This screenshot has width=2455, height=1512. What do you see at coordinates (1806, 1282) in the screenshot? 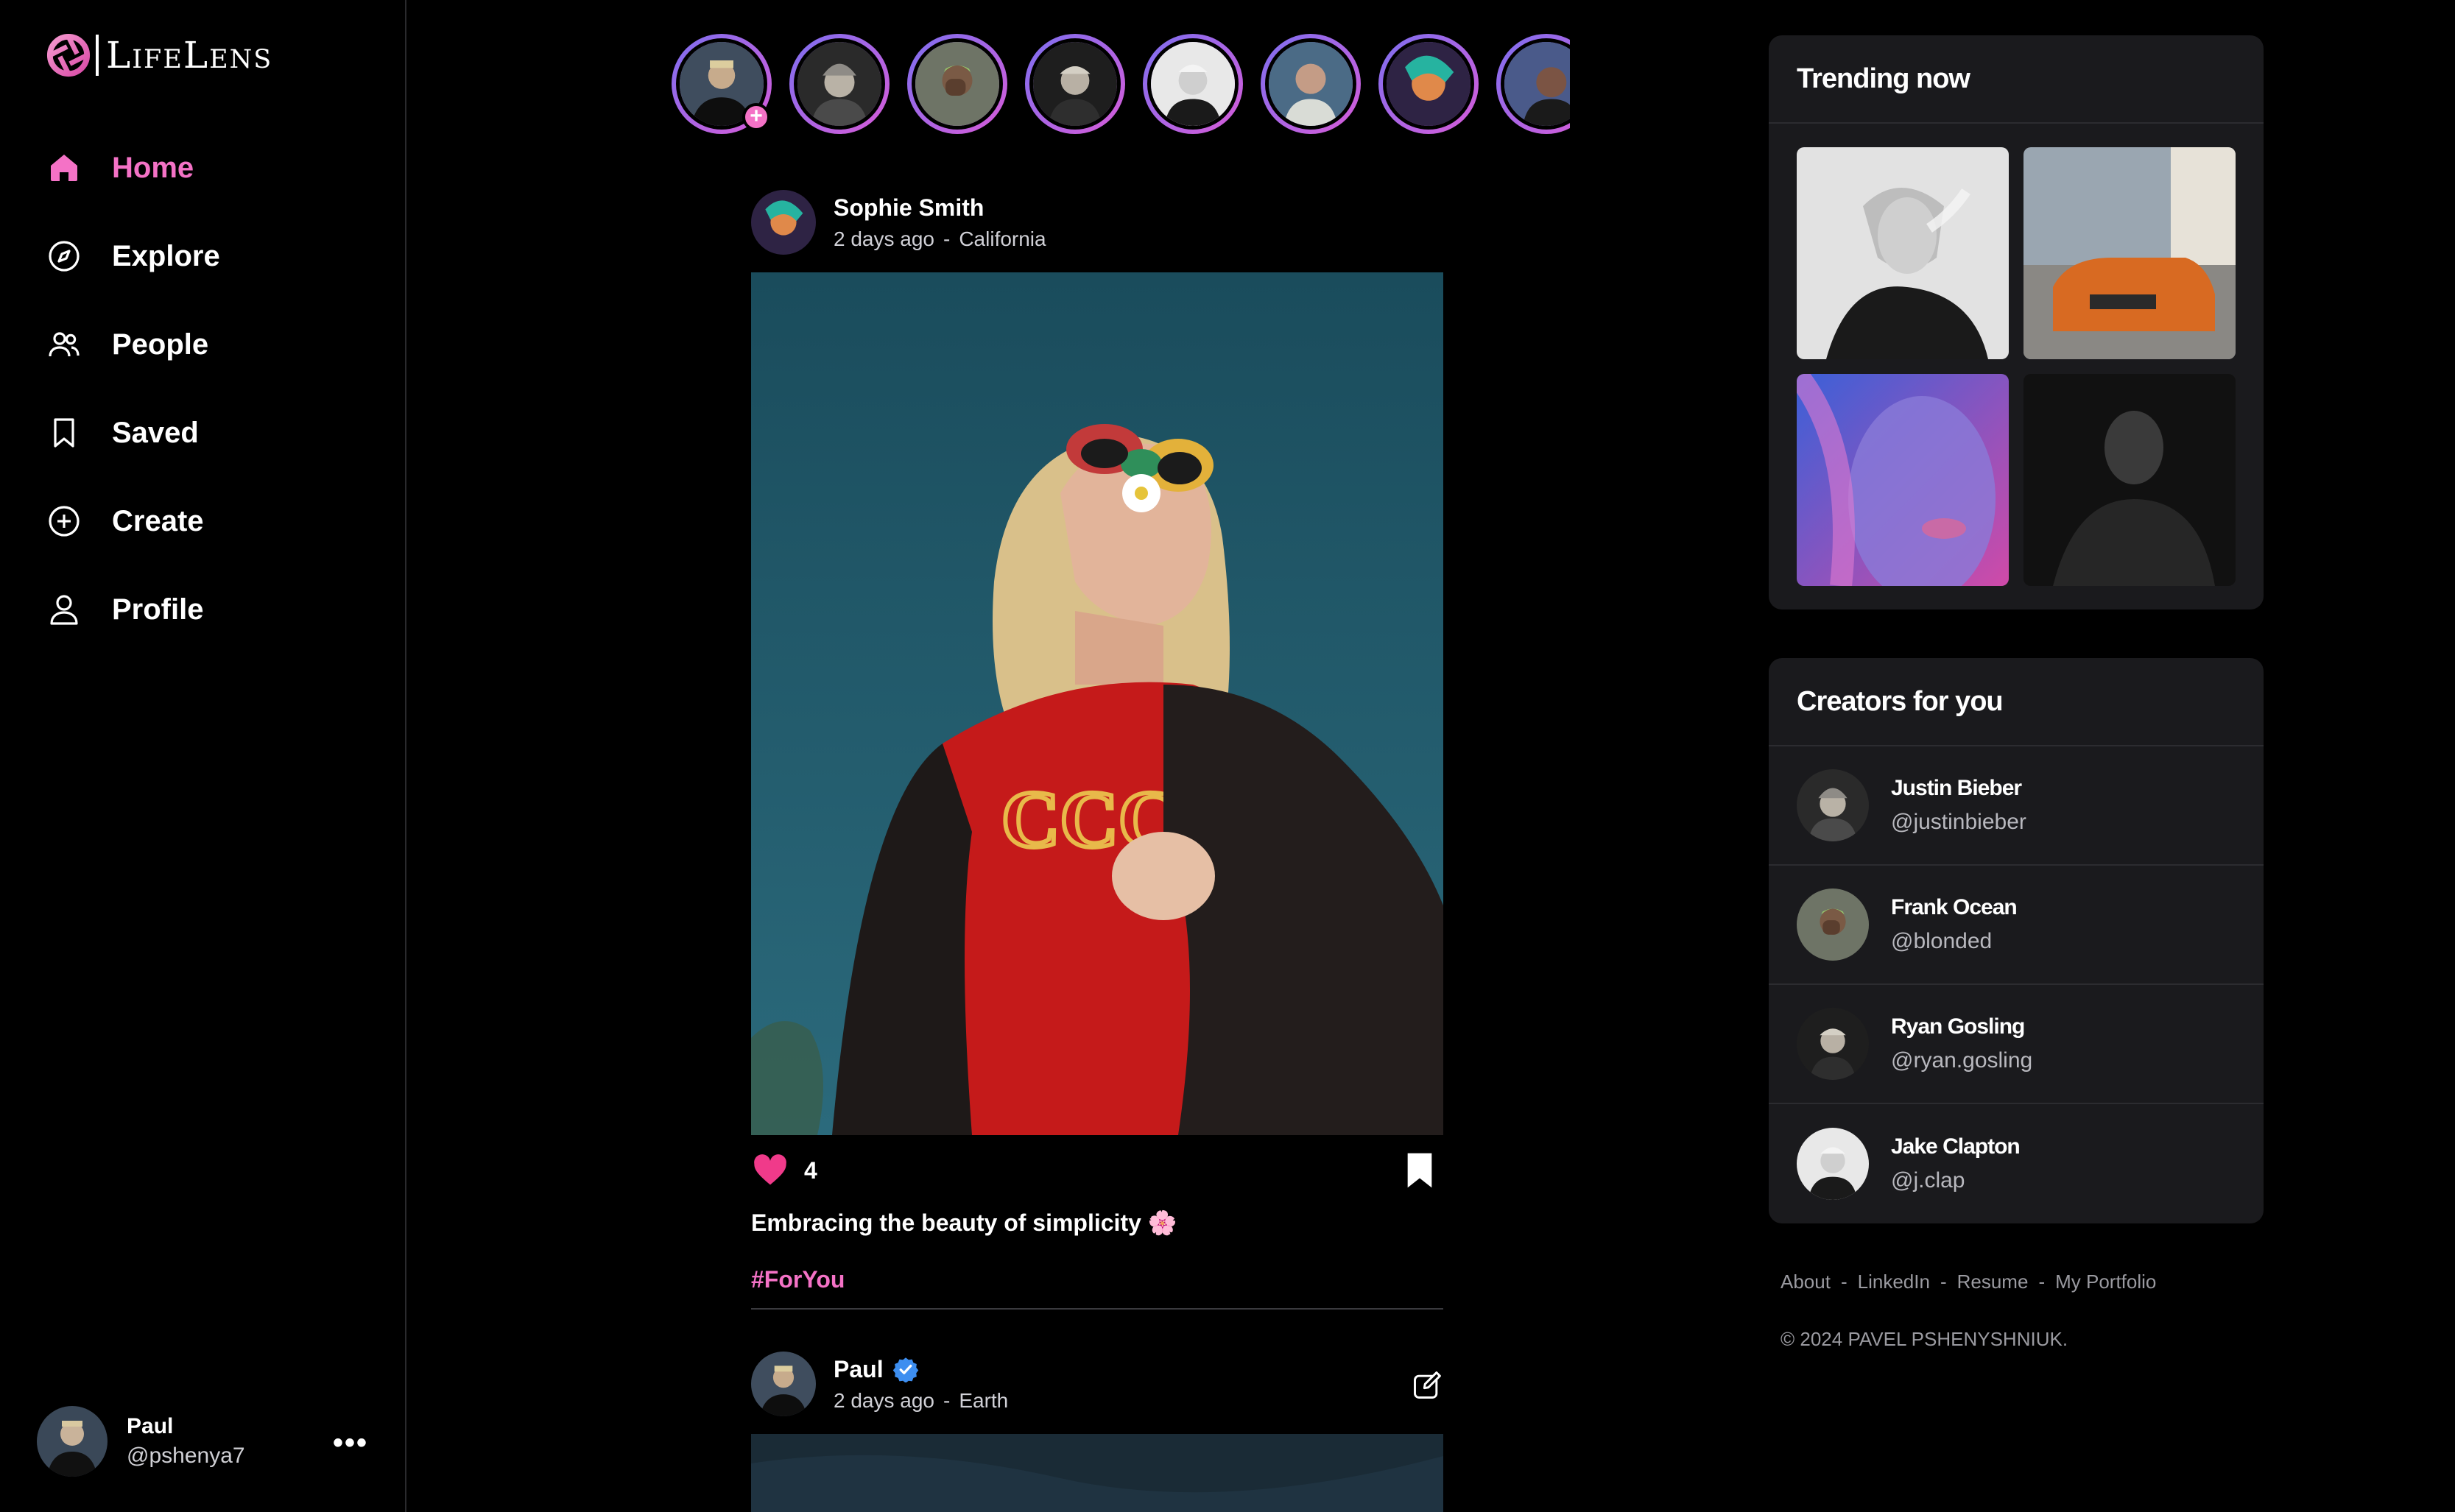
I see `footer-link-about: About` at bounding box center [1806, 1282].